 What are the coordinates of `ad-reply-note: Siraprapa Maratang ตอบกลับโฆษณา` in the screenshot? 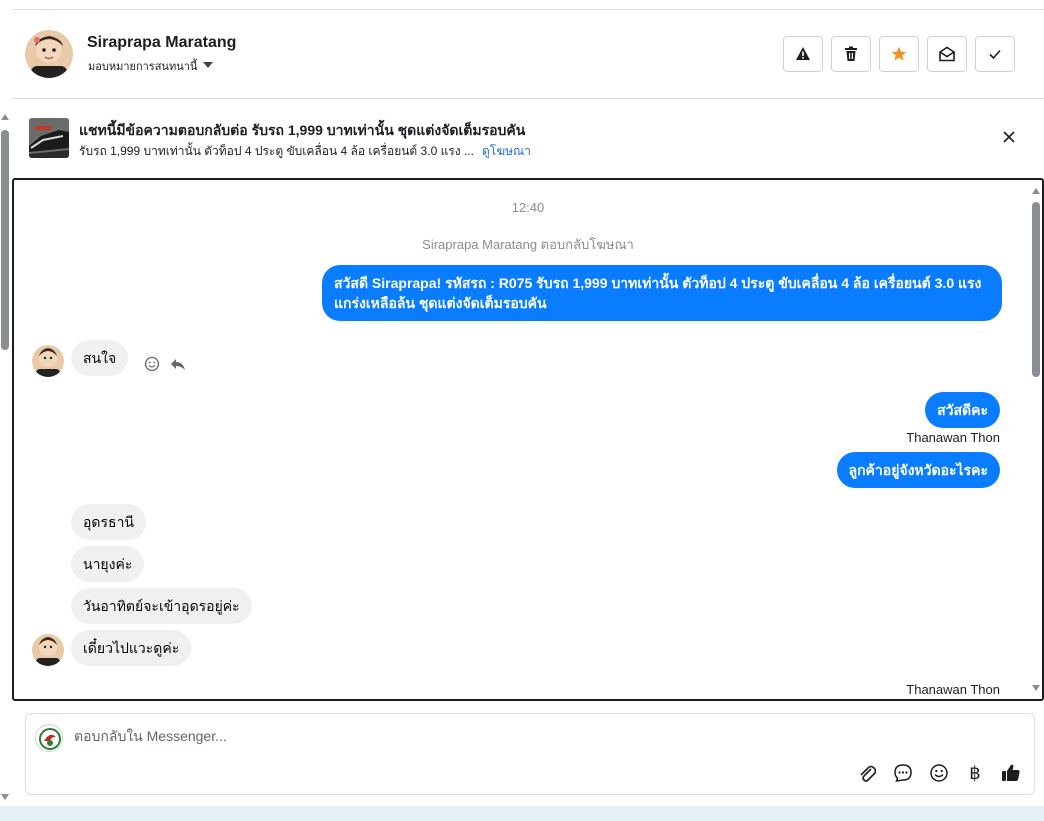 It's located at (528, 244).